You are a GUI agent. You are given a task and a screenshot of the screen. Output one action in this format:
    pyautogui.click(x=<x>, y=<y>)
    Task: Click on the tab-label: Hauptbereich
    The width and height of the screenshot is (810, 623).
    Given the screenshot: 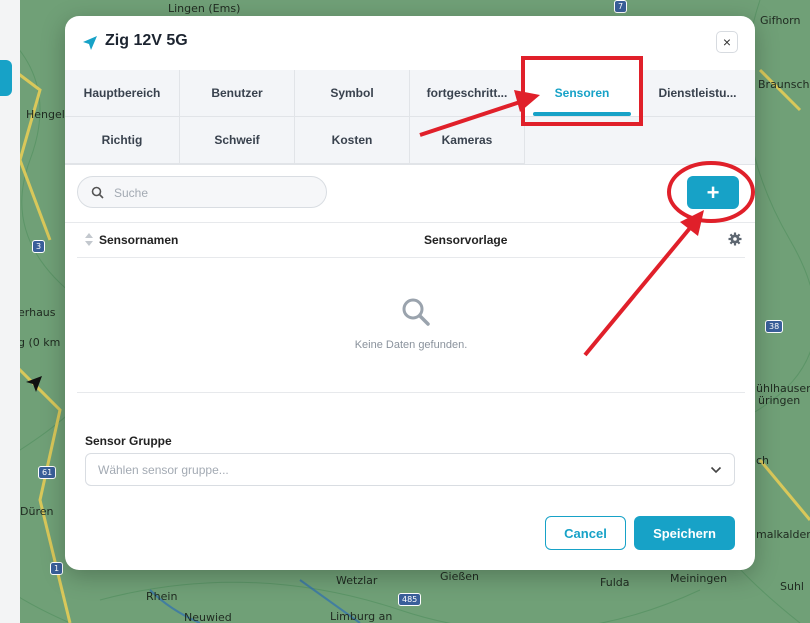 What is the action you would take?
    pyautogui.click(x=122, y=93)
    